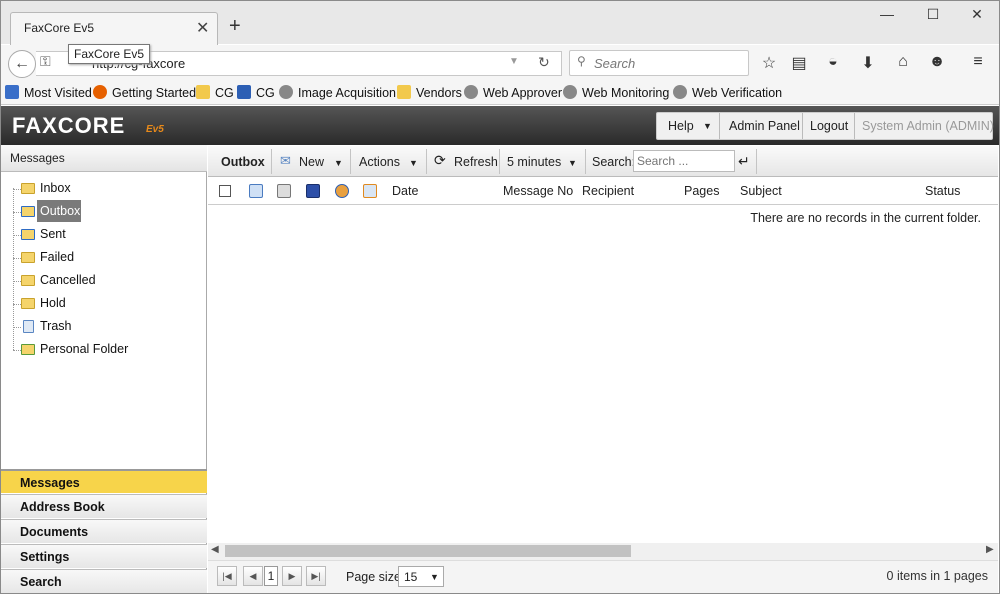  Describe the element at coordinates (439, 93) in the screenshot. I see `bookmark-label: Vendors` at that location.